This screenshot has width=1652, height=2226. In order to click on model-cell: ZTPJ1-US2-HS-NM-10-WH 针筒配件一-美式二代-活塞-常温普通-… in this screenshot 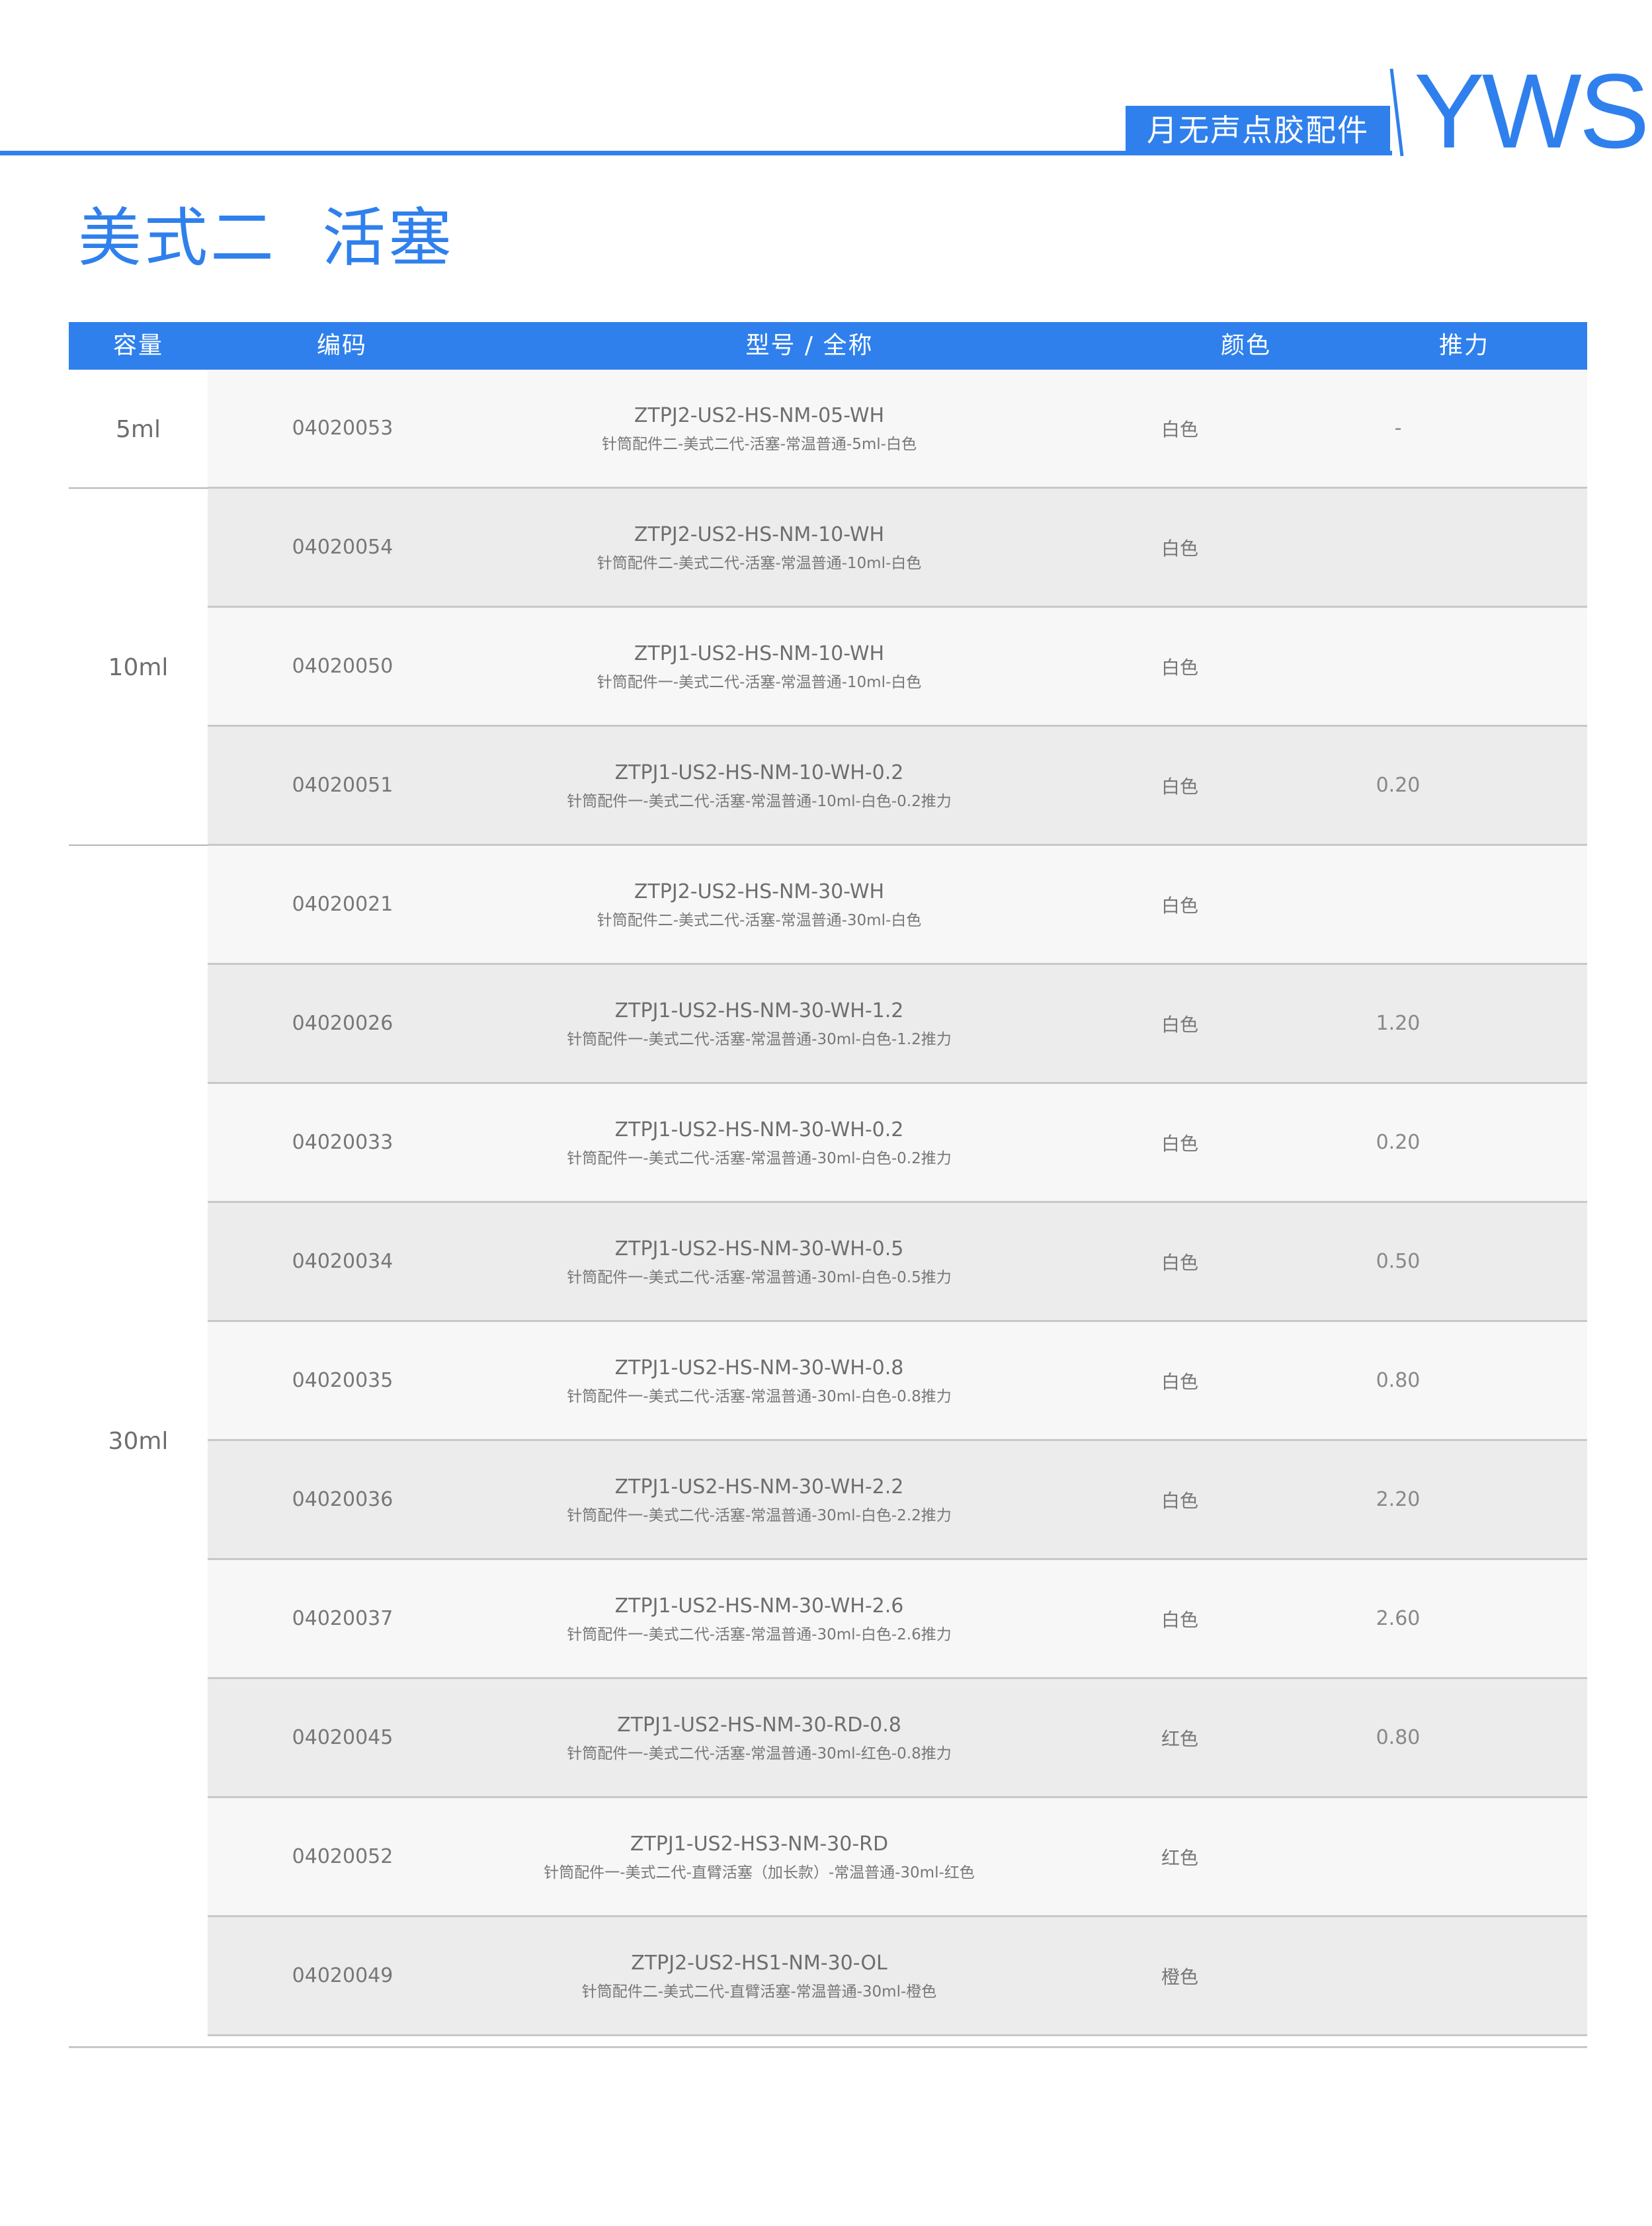, I will do `click(759, 667)`.